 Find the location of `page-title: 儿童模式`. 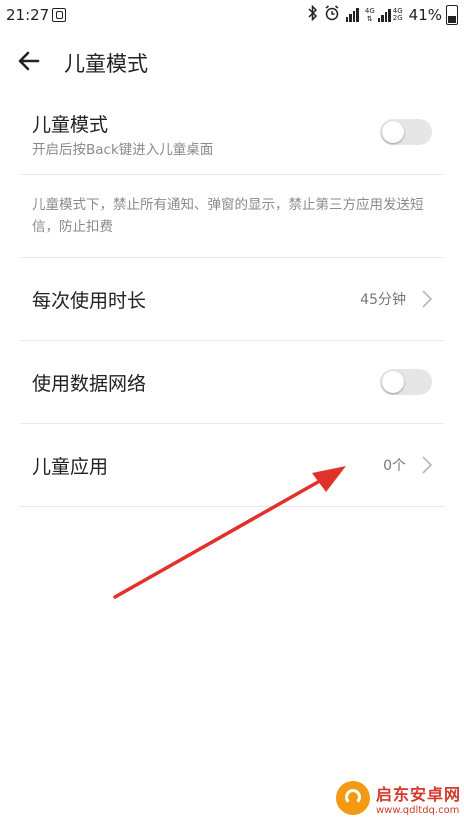

page-title: 儿童模式 is located at coordinates (106, 64).